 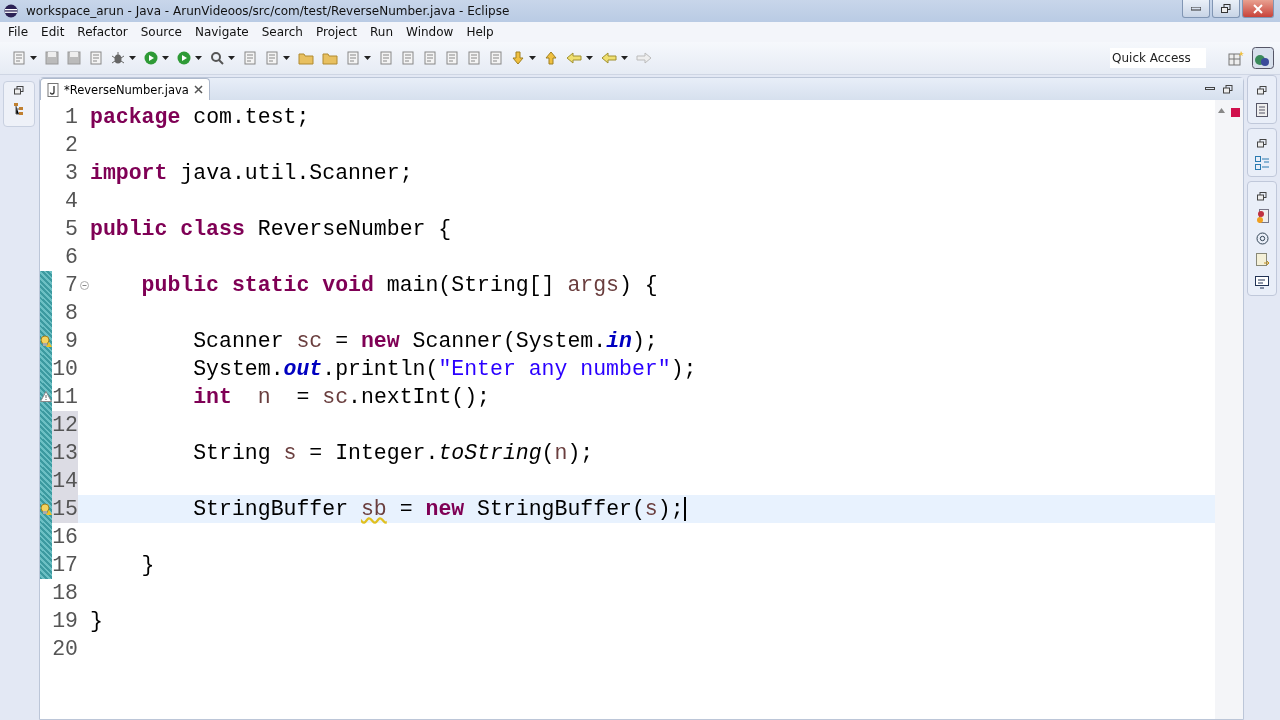 What do you see at coordinates (71, 145) in the screenshot?
I see `line-number: 2` at bounding box center [71, 145].